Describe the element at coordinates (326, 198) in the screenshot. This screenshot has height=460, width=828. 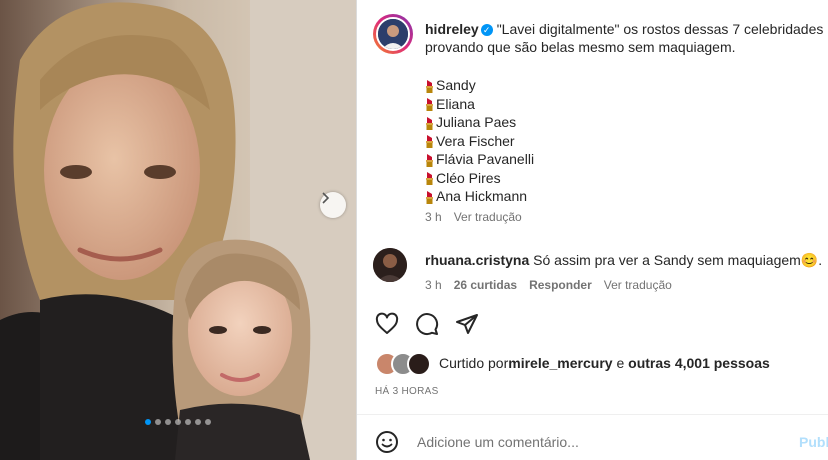
I see `chevron-right-icon` at that location.